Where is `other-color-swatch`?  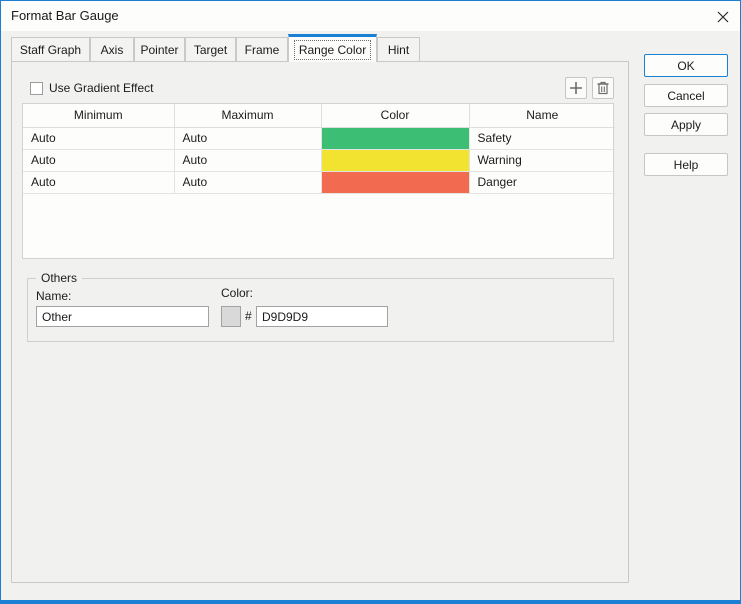
other-color-swatch is located at coordinates (231, 316).